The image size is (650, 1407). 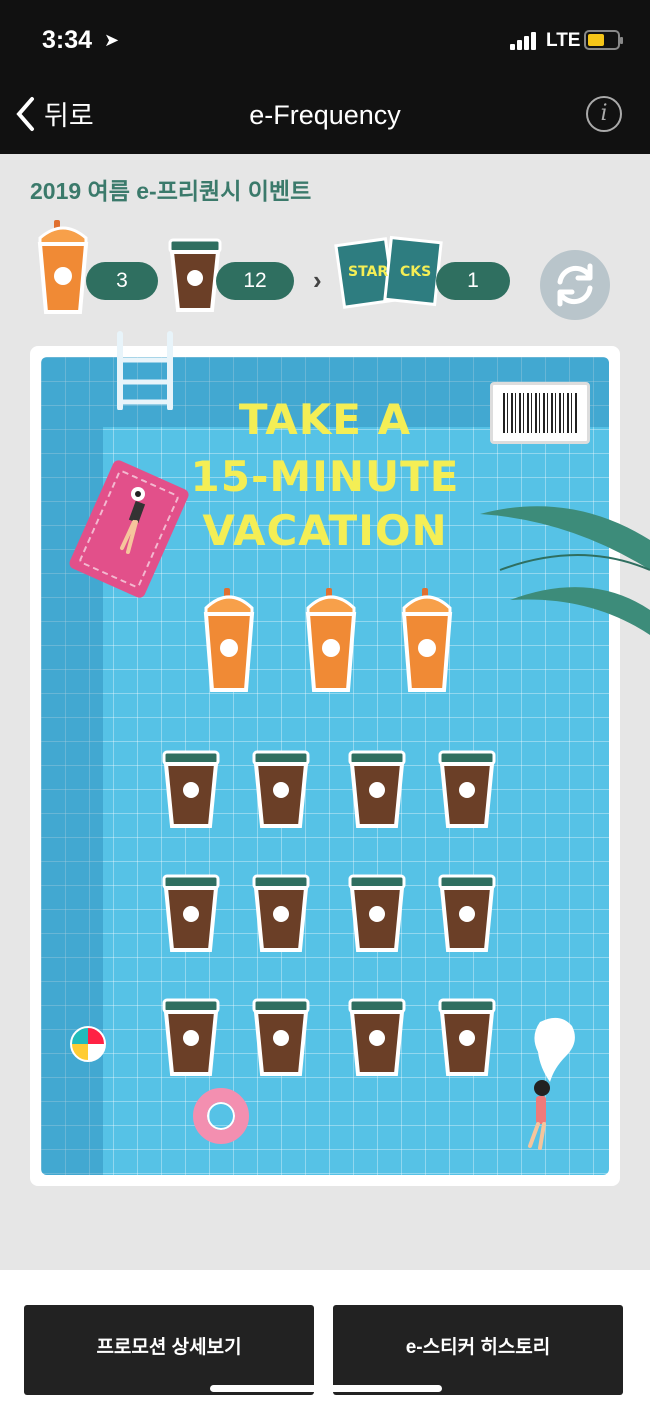 What do you see at coordinates (603, 40) in the screenshot?
I see `battery-icon` at bounding box center [603, 40].